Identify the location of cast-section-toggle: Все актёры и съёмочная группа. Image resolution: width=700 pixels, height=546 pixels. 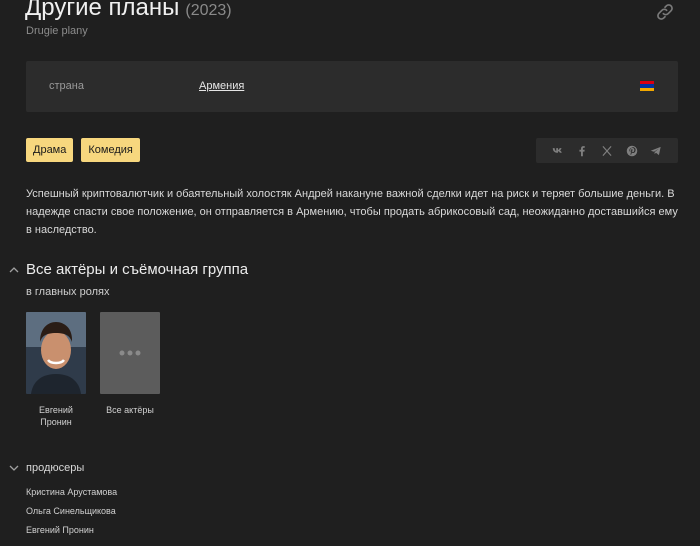
(128, 269).